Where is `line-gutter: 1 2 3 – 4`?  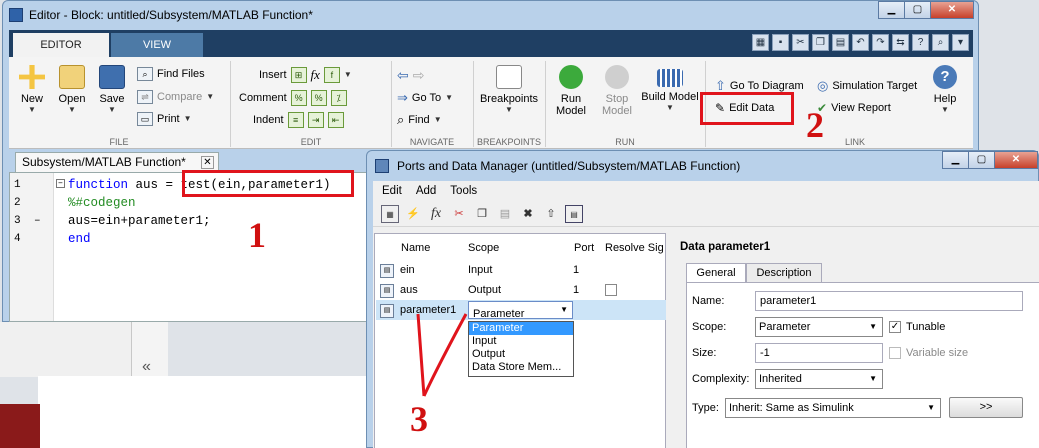
line-gutter: 1 2 3 – 4 is located at coordinates (32, 247).